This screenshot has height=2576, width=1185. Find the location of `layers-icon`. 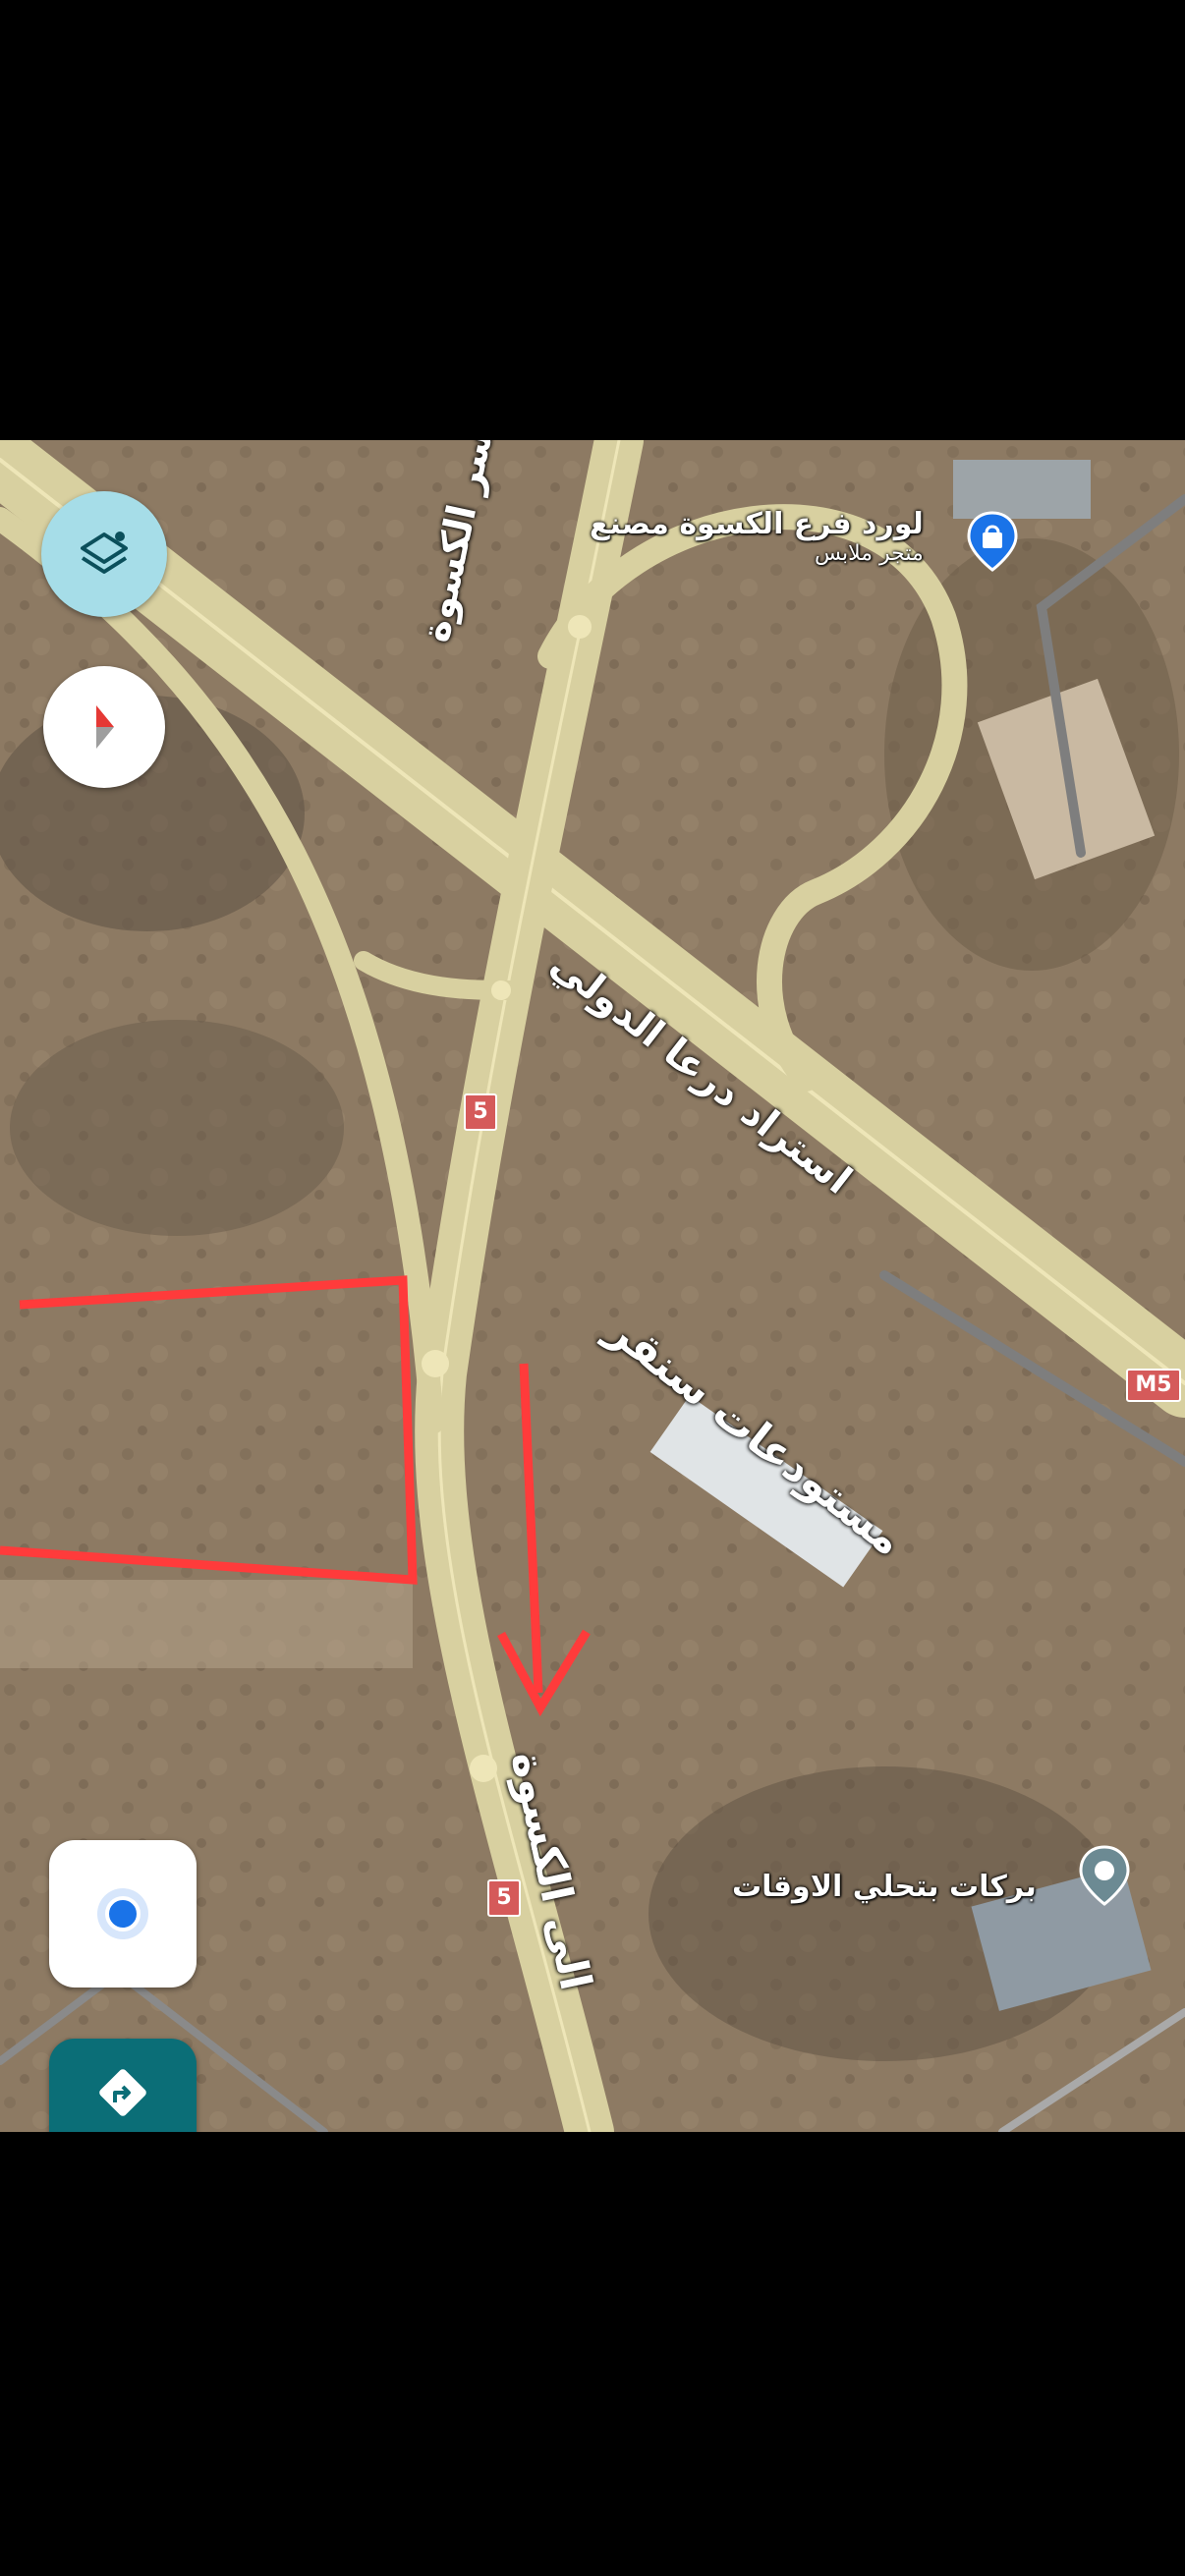

layers-icon is located at coordinates (105, 553).